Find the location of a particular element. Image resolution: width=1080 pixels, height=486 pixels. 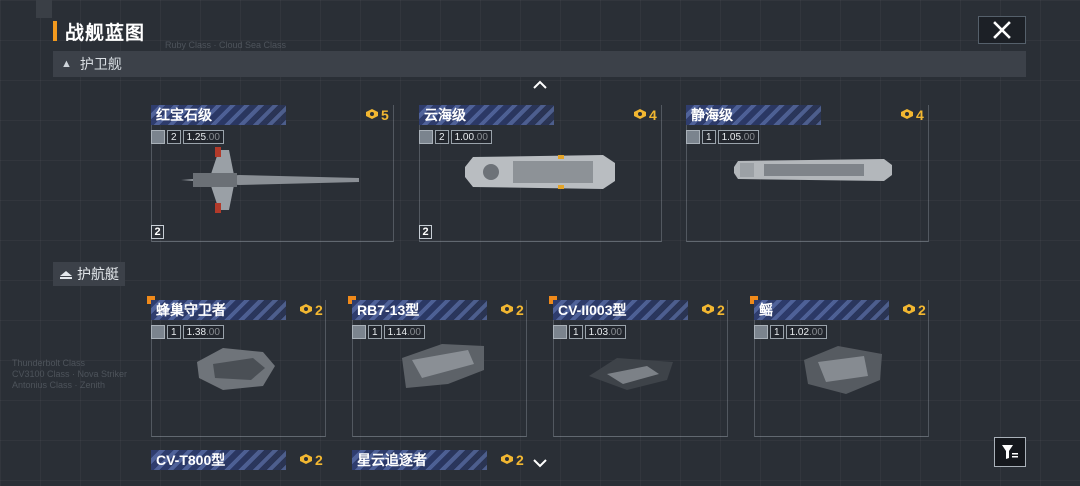

stat-value: 1.02.00 is located at coordinates (806, 332).